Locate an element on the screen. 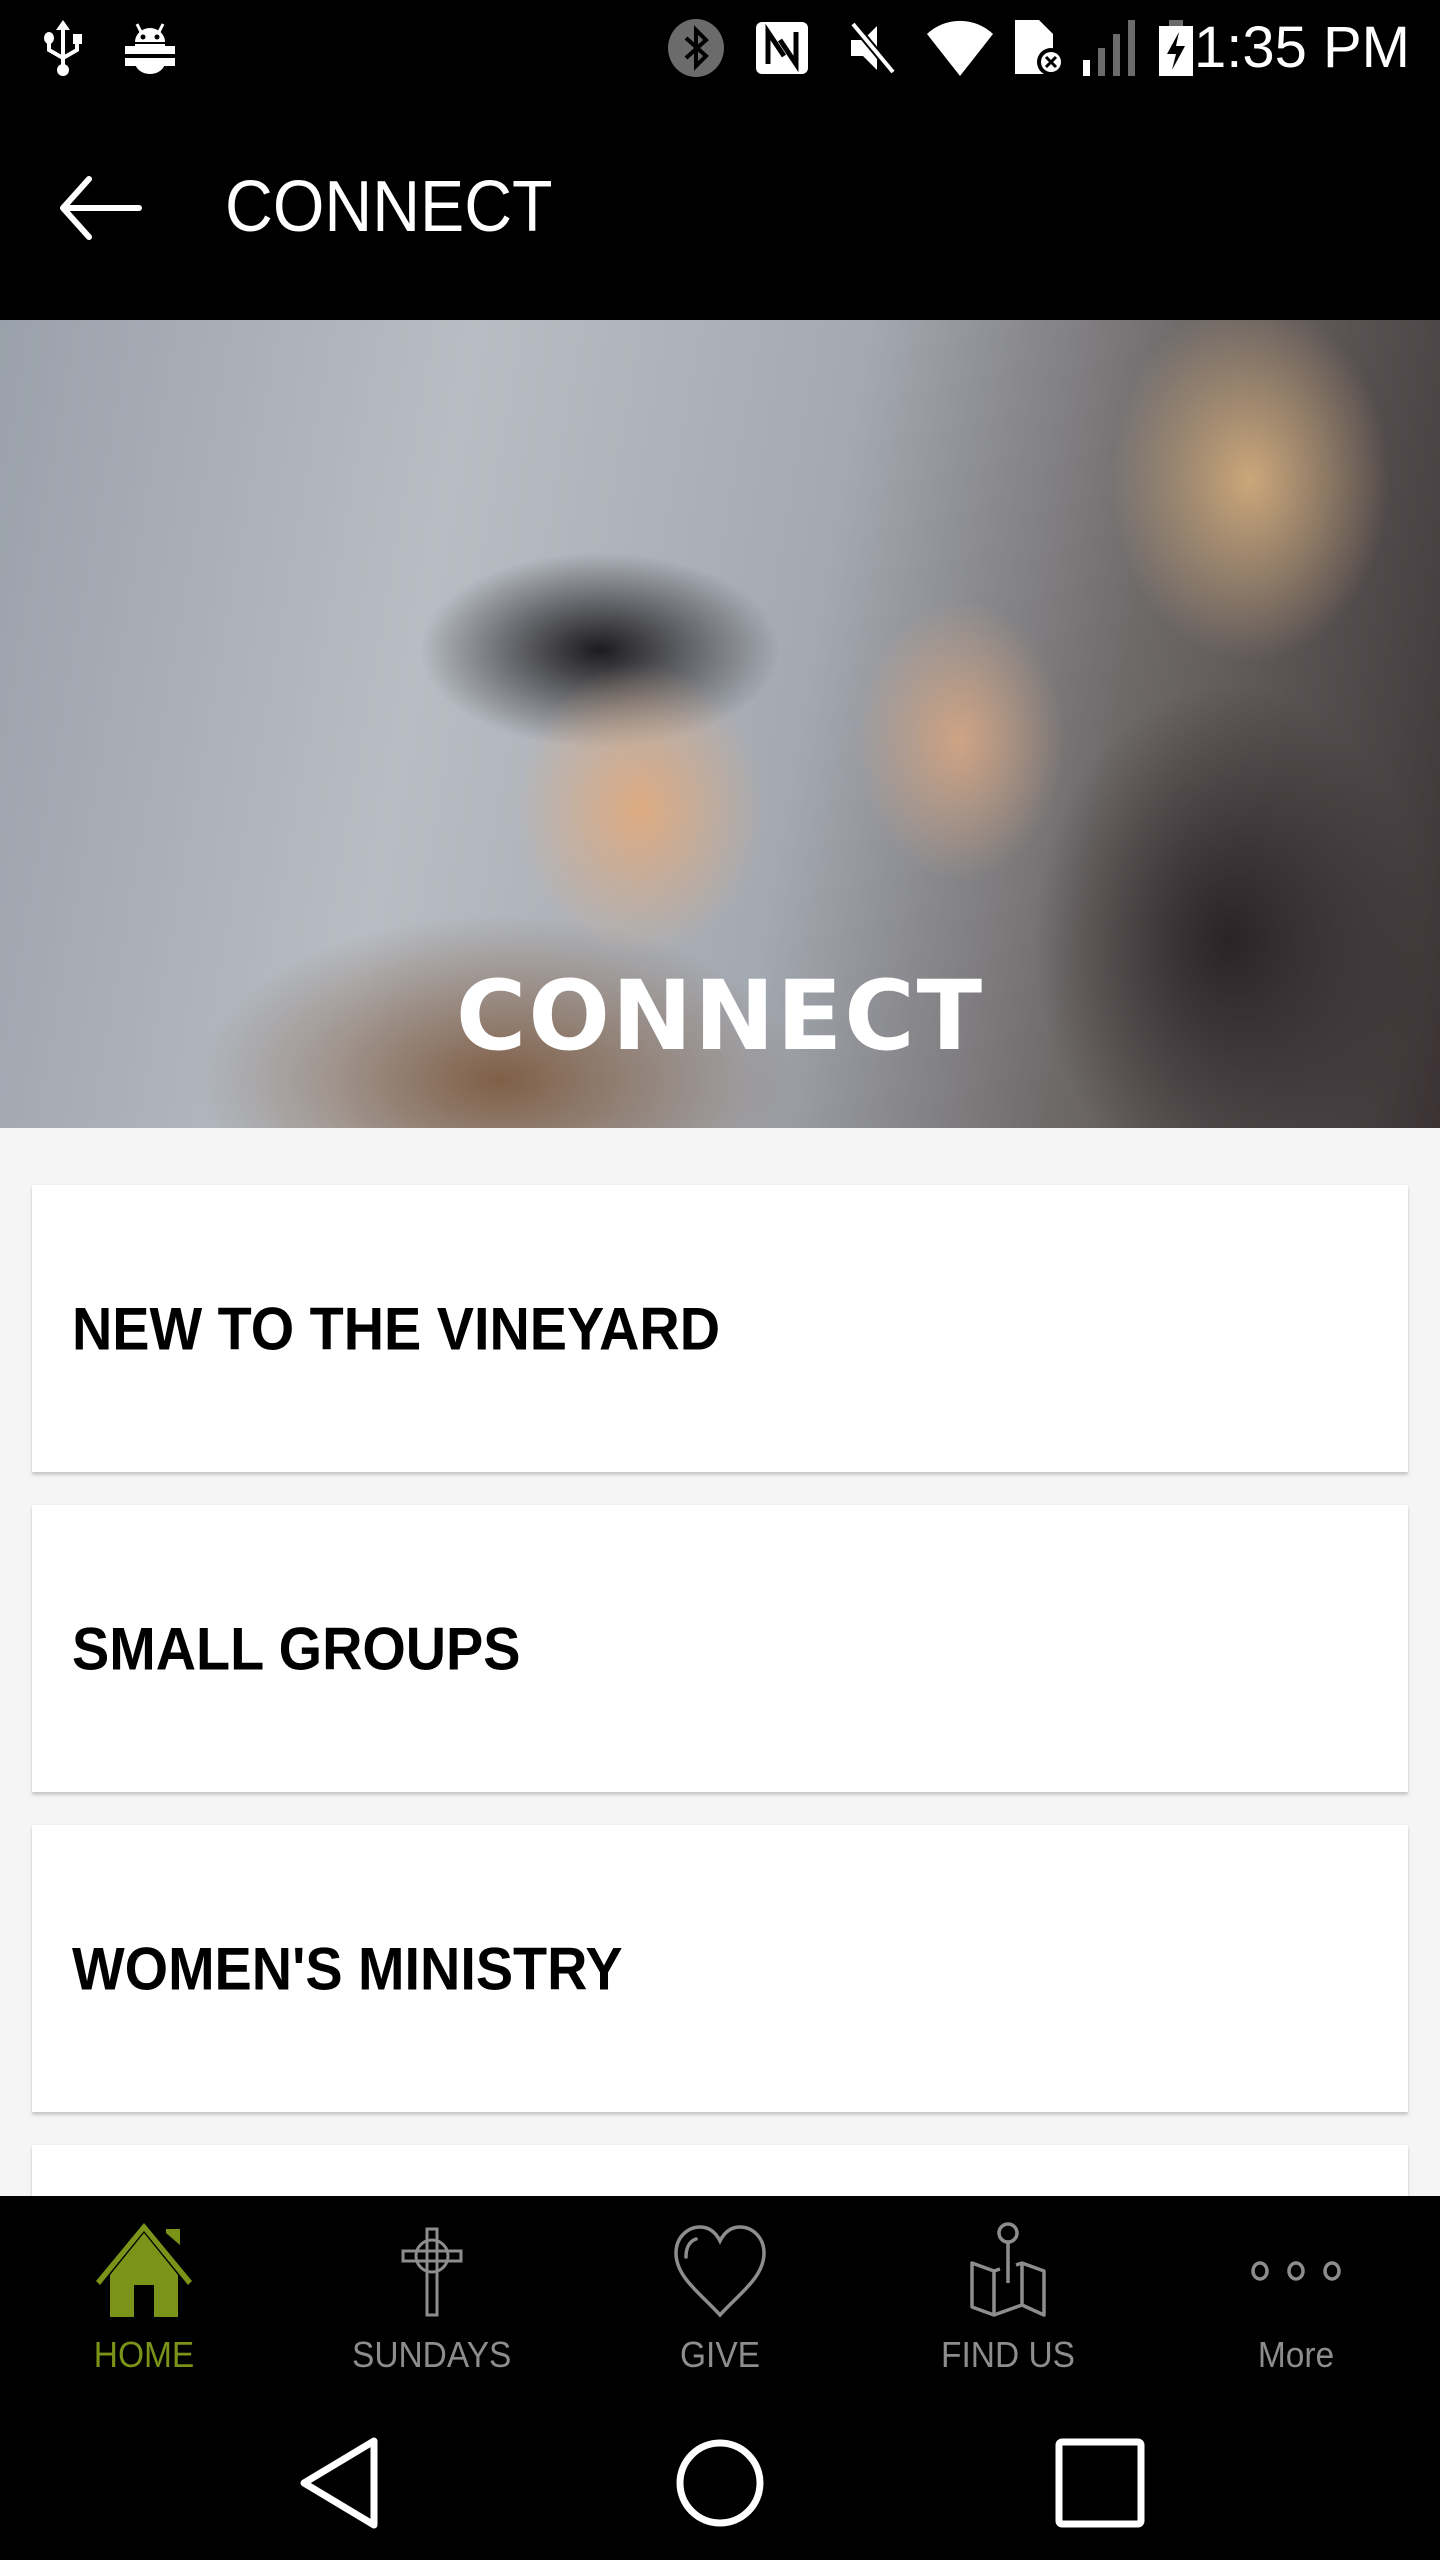 The width and height of the screenshot is (1440, 2560). mute-icon is located at coordinates (873, 48).